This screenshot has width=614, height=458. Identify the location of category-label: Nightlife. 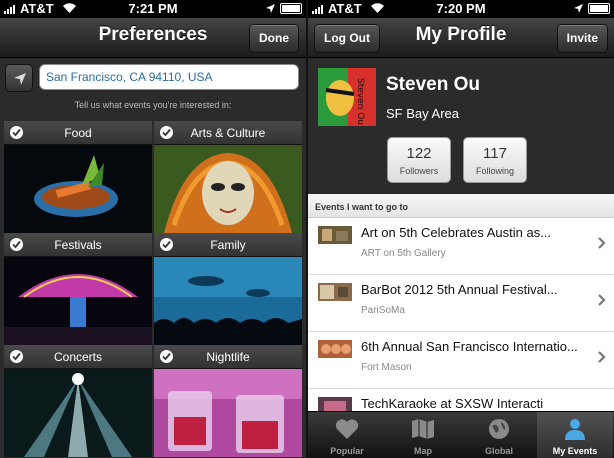
(228, 357).